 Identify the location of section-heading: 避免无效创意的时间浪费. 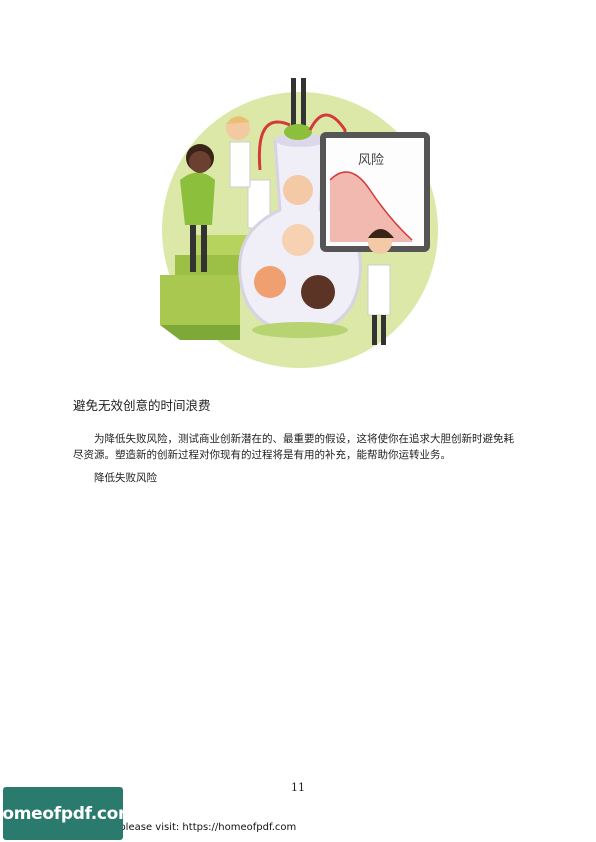
(142, 405).